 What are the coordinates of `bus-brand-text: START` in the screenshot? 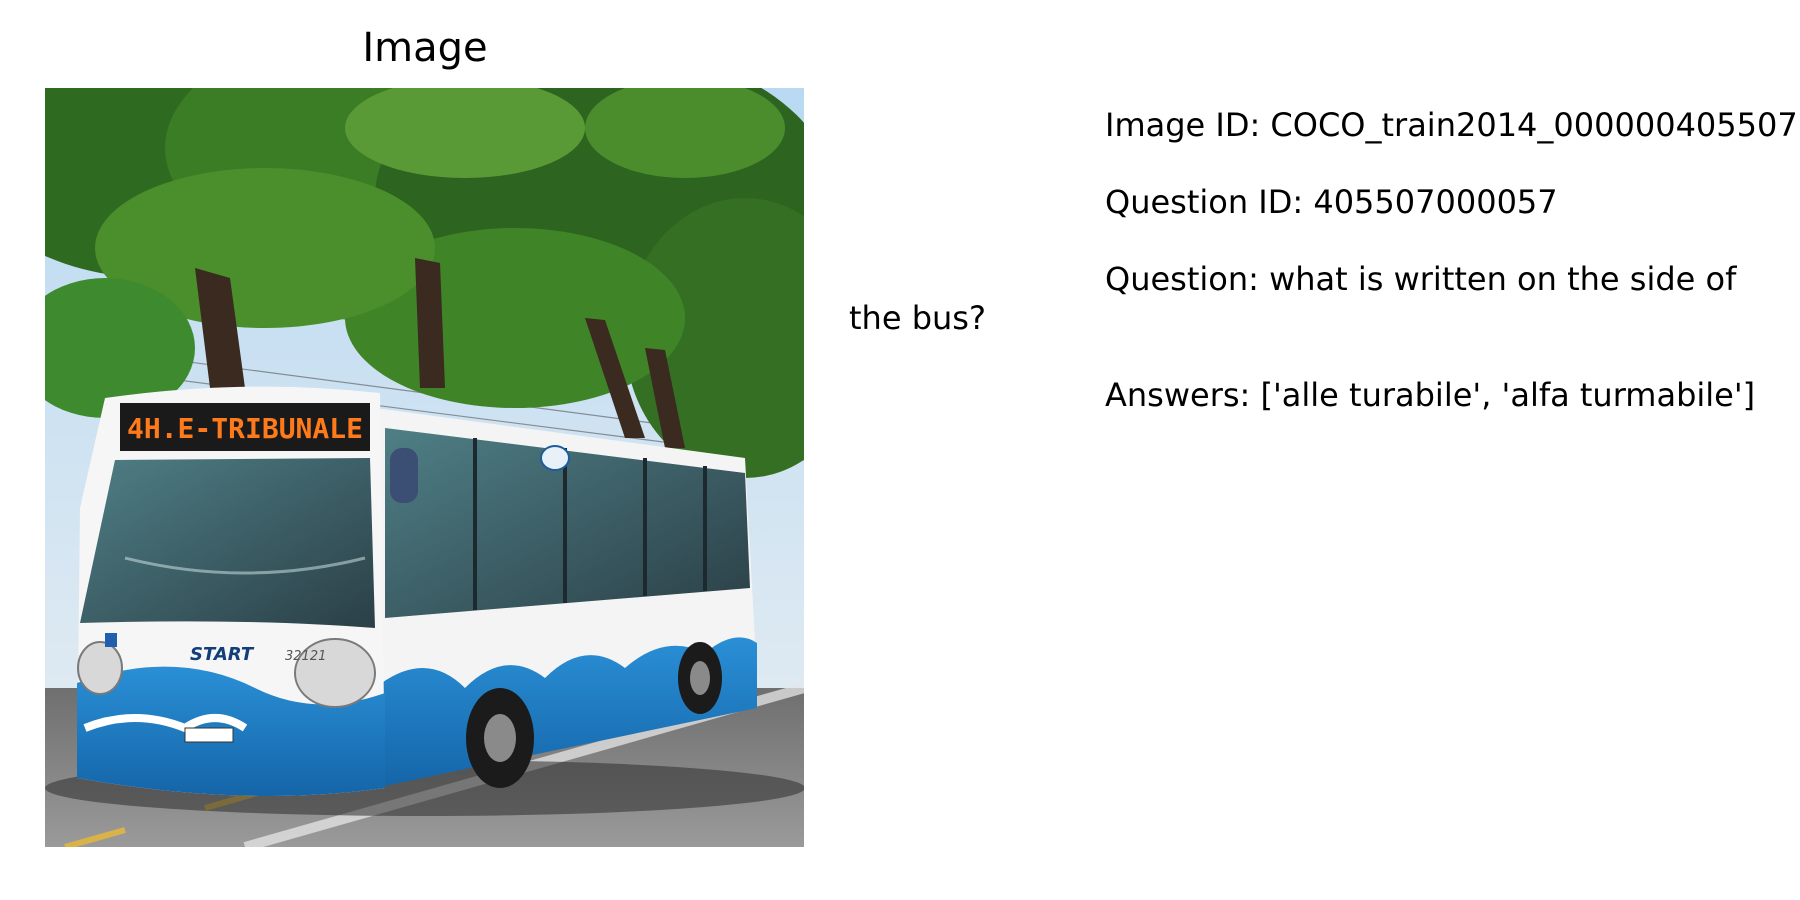 It's located at (222, 654).